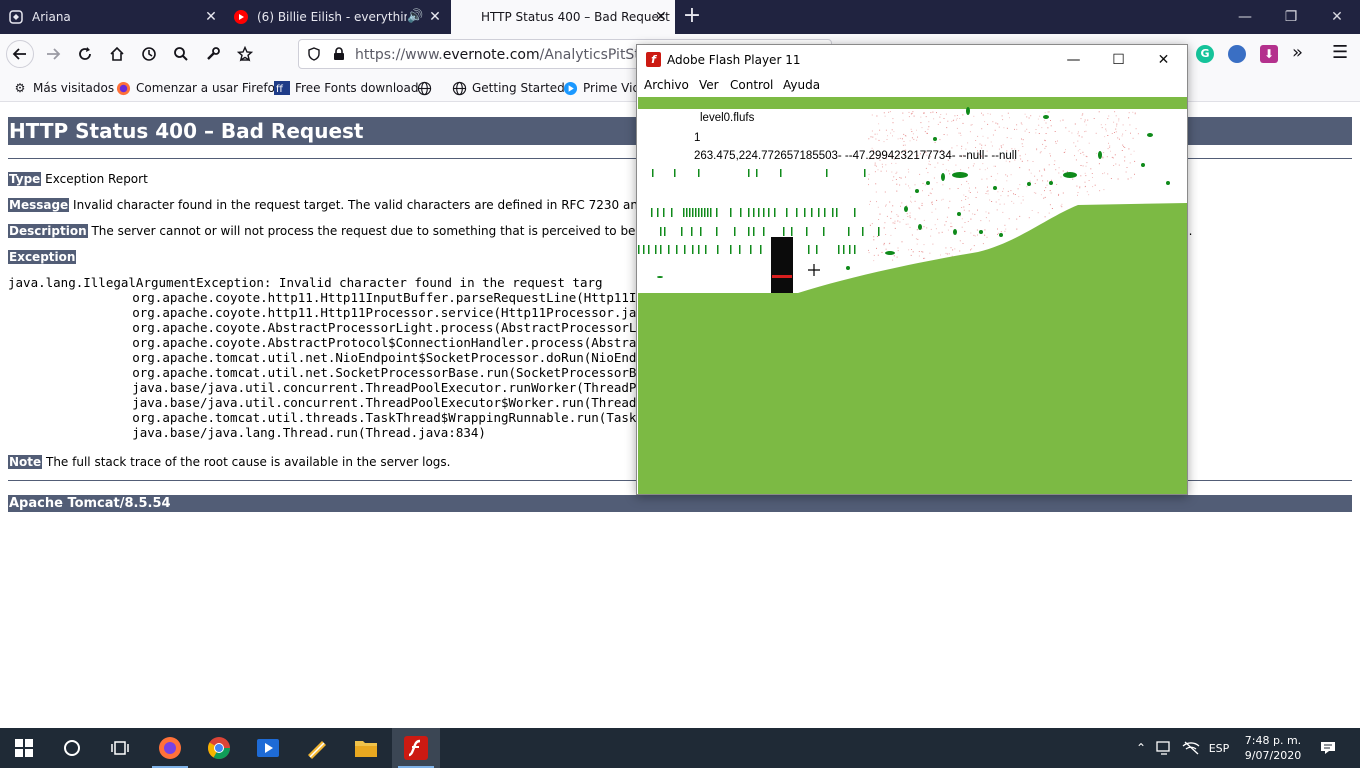  Describe the element at coordinates (1237, 54) in the screenshot. I see `search-extension-icon` at that location.